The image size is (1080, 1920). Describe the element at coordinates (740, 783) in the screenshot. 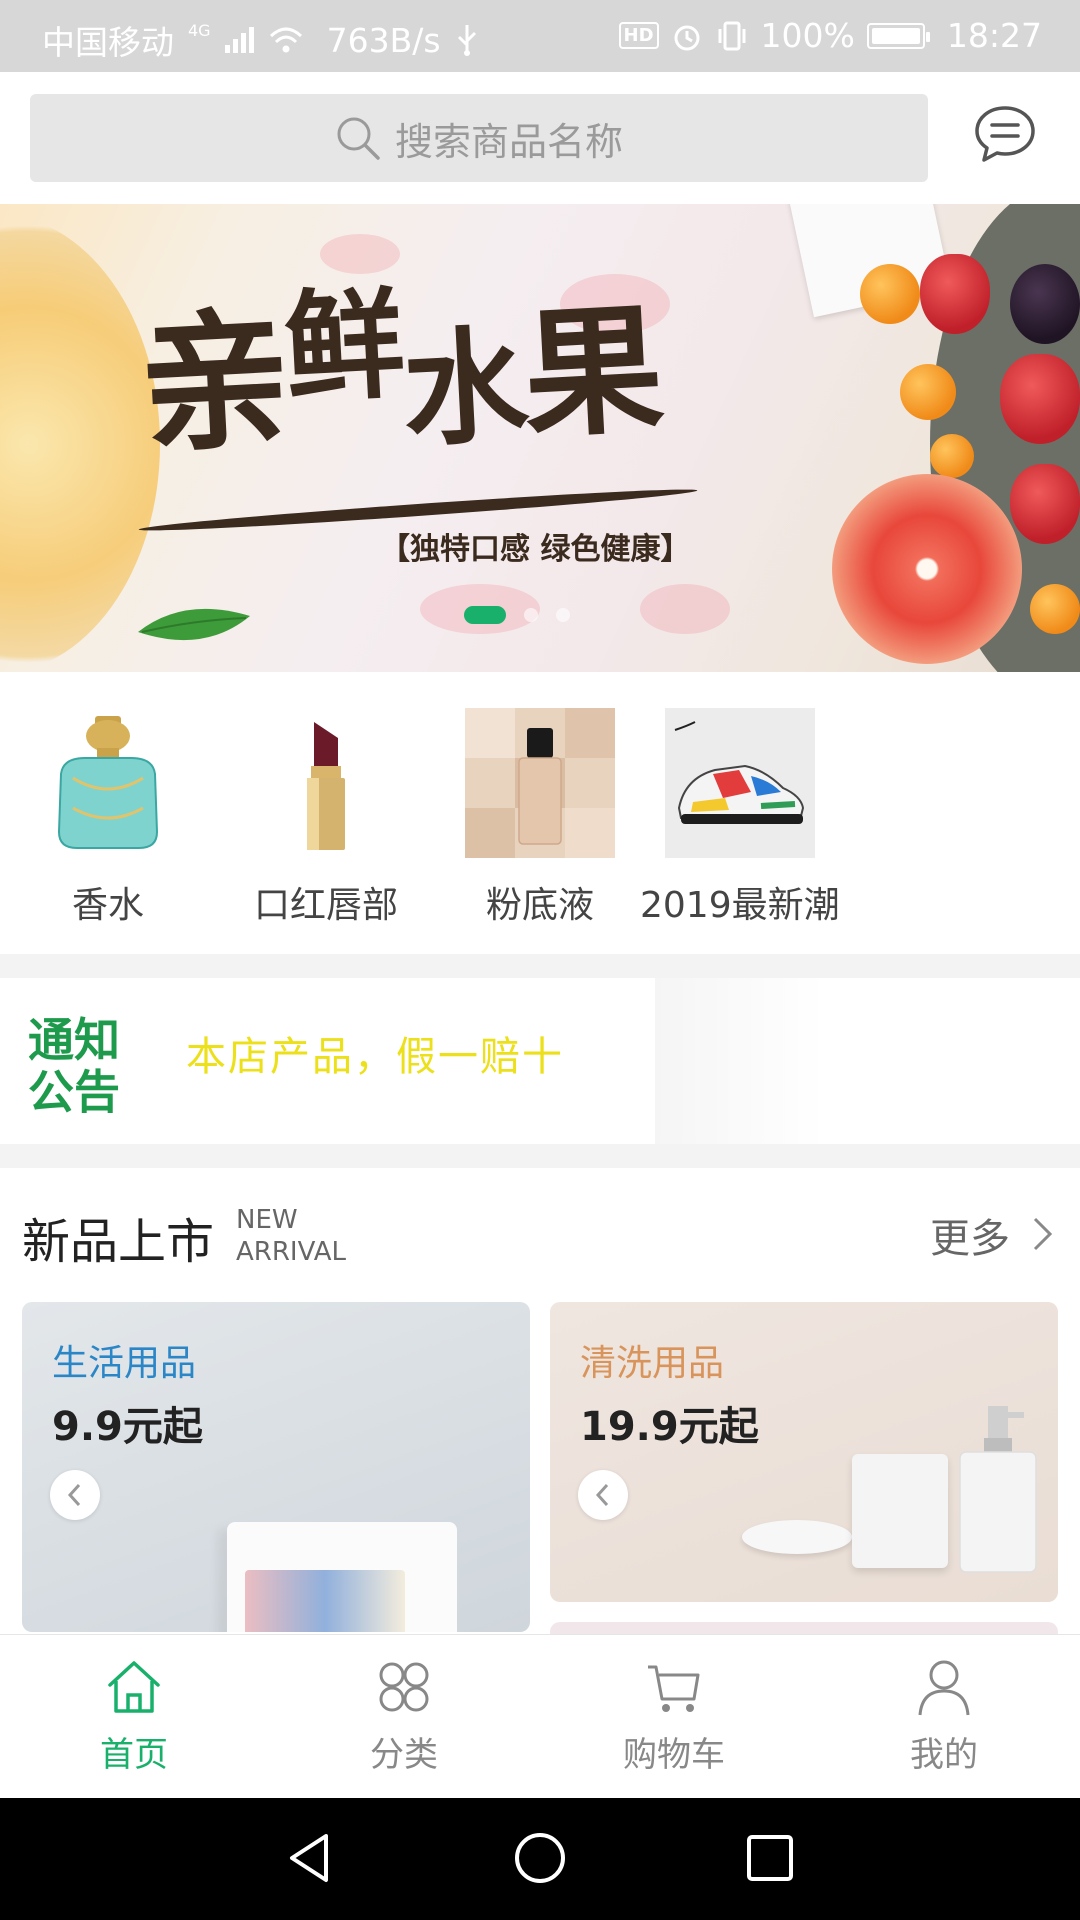

I see `sneaker-image` at that location.